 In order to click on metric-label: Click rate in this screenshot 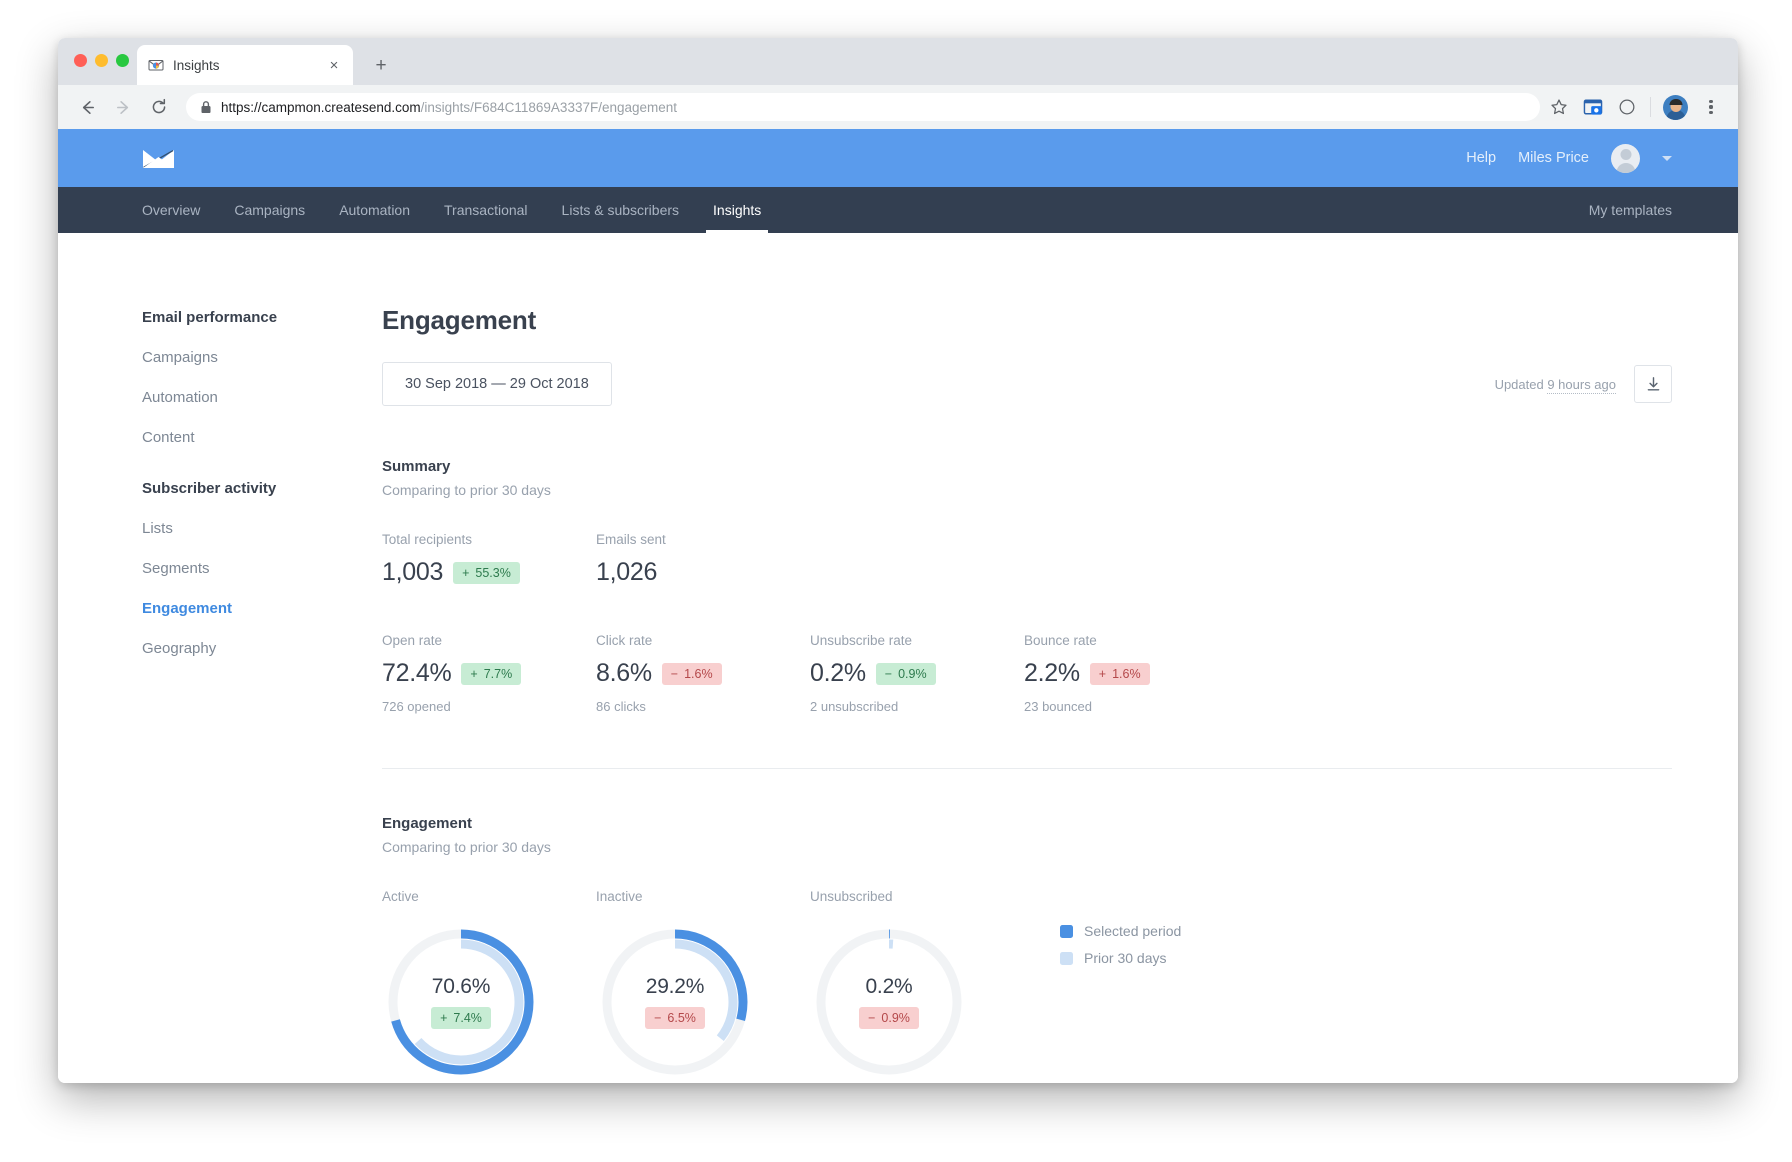, I will do `click(624, 640)`.